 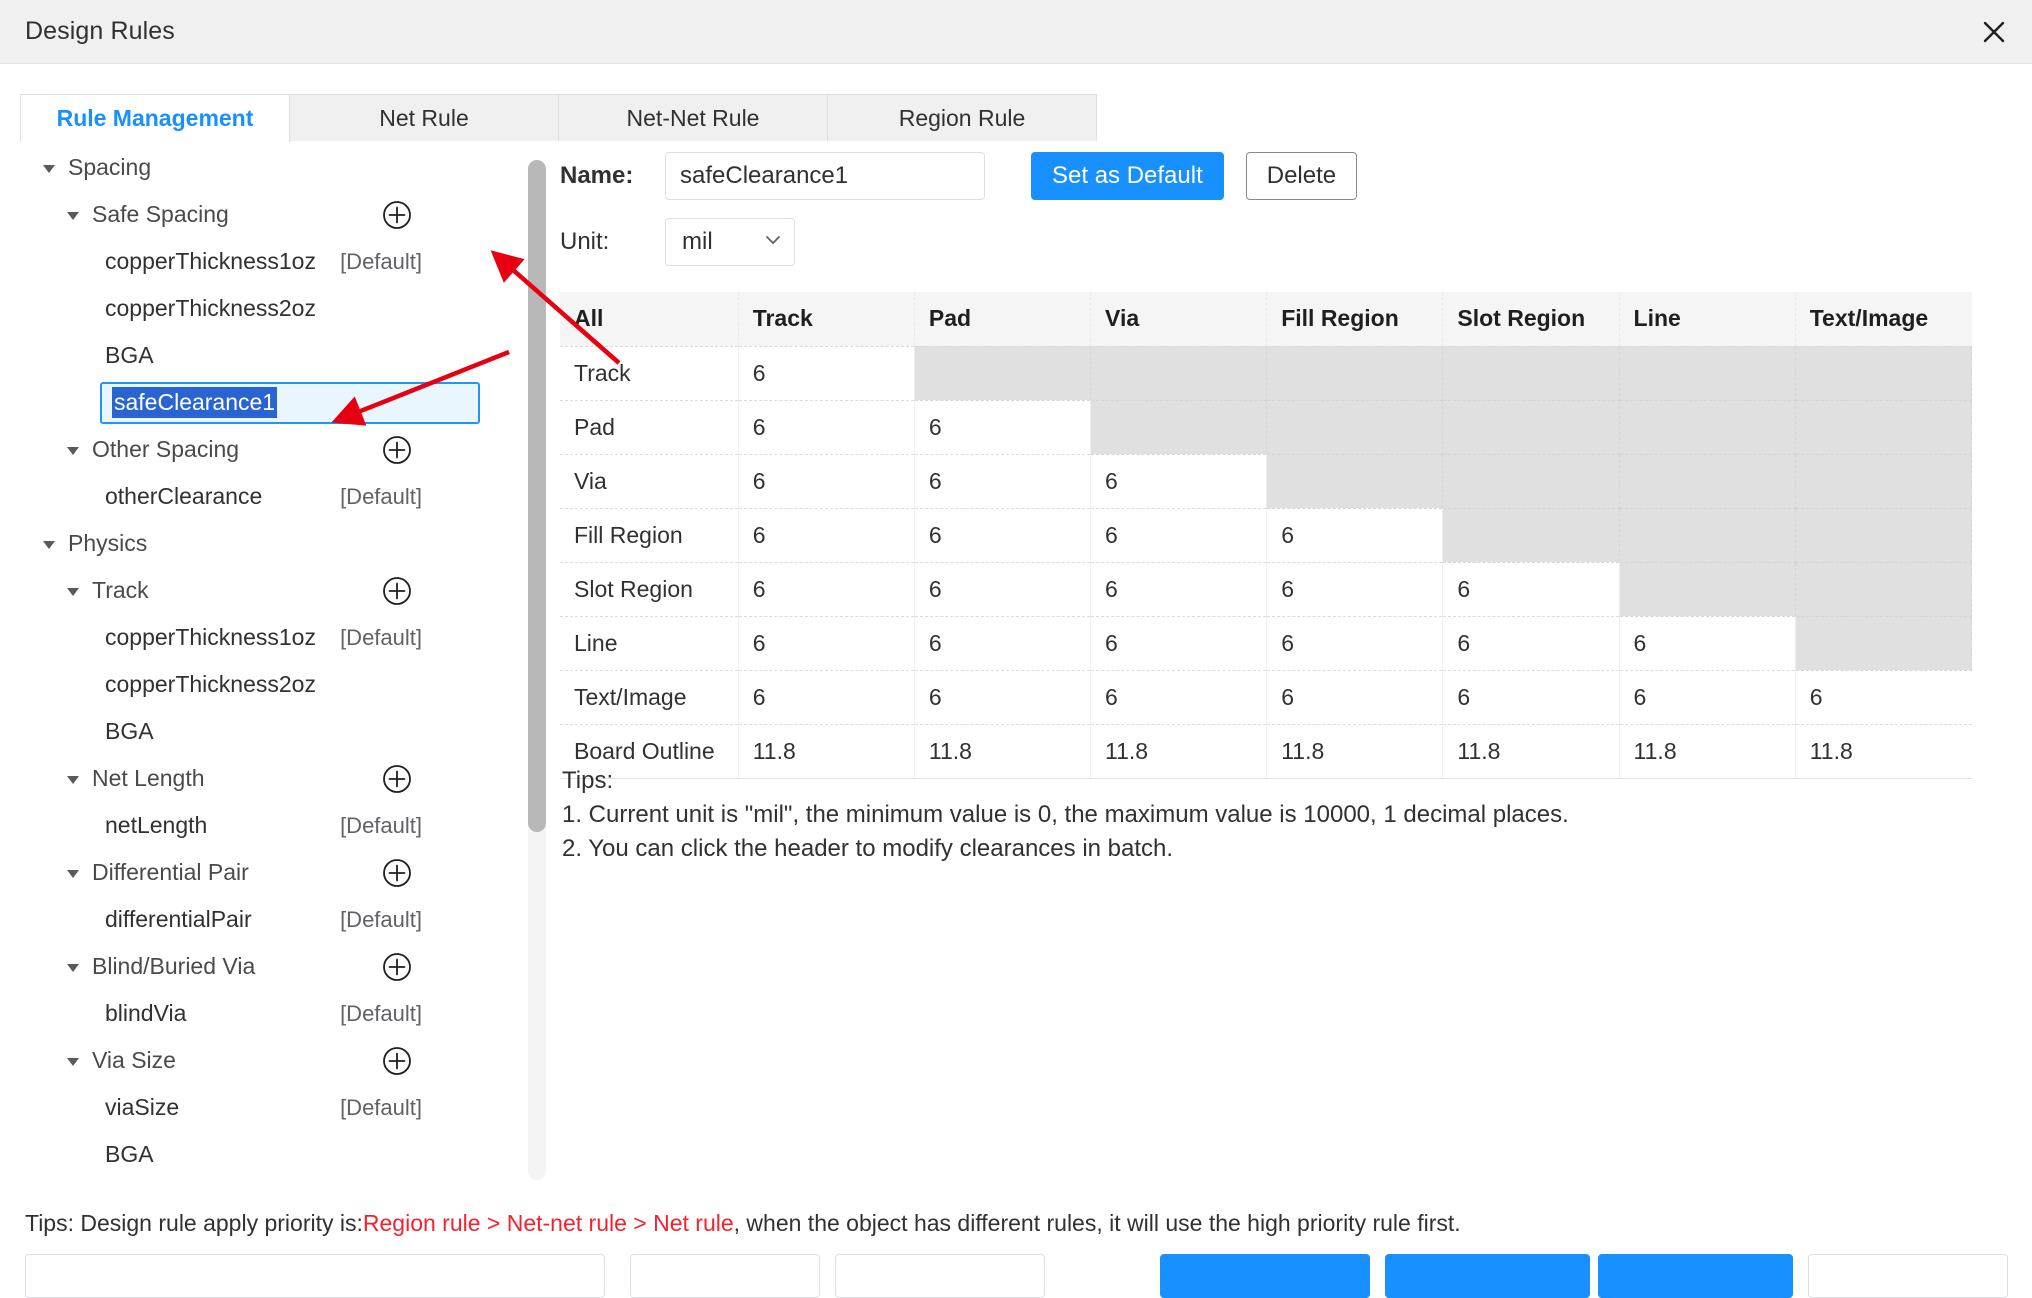 I want to click on tab-net-rule: Net Rule, so click(x=424, y=118).